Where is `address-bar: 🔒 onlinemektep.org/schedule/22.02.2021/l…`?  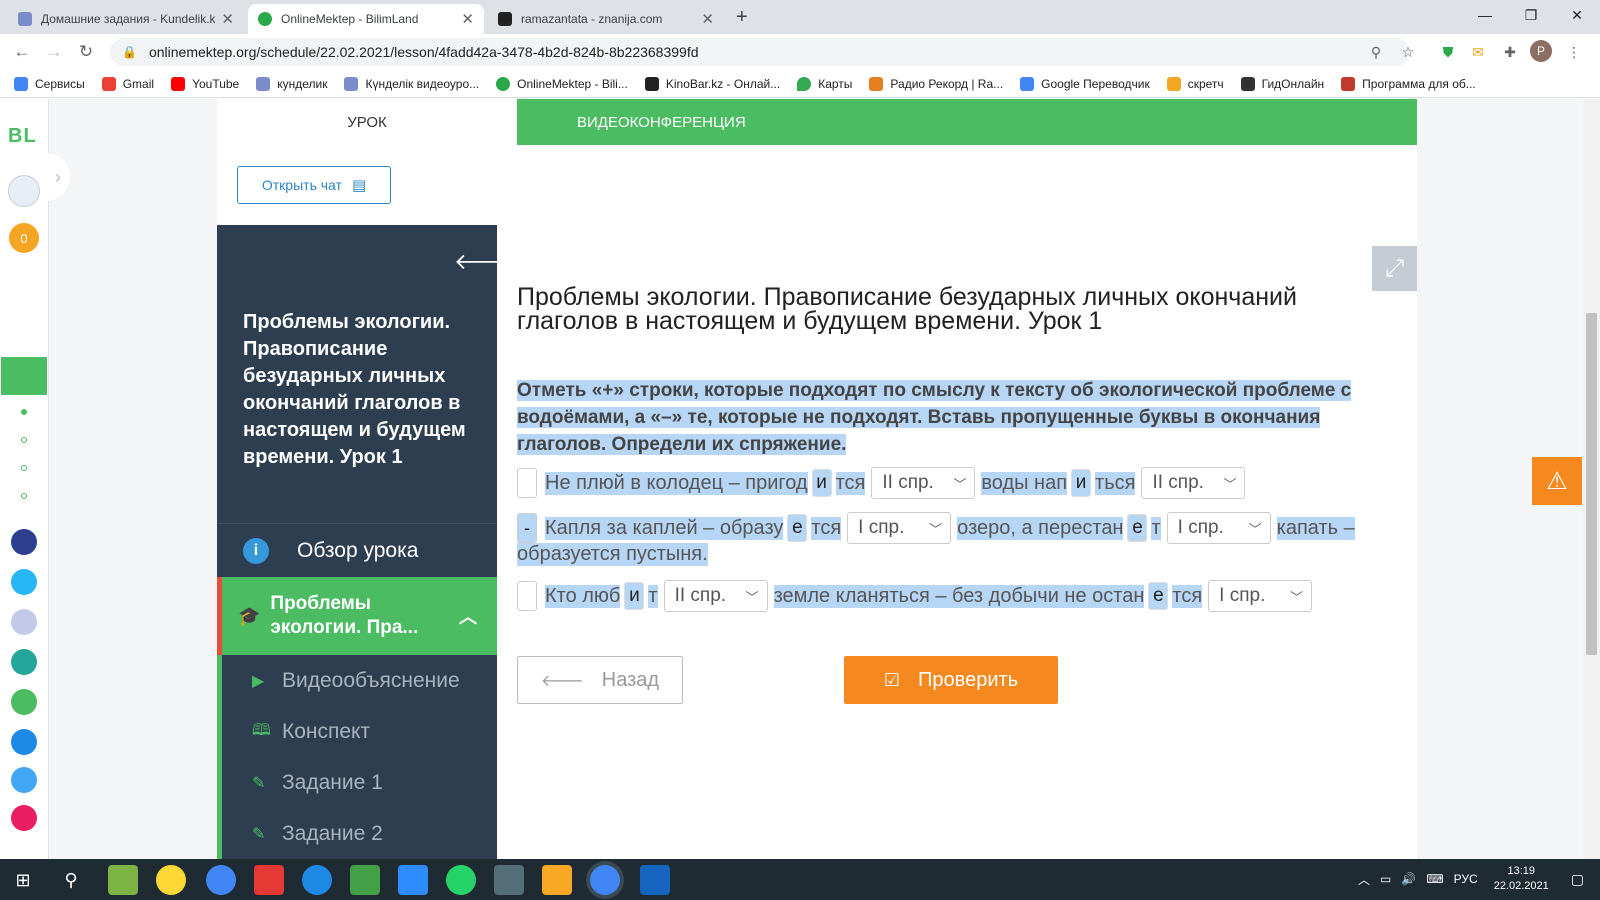 address-bar: 🔒 onlinemektep.org/schedule/22.02.2021/l… is located at coordinates (760, 52).